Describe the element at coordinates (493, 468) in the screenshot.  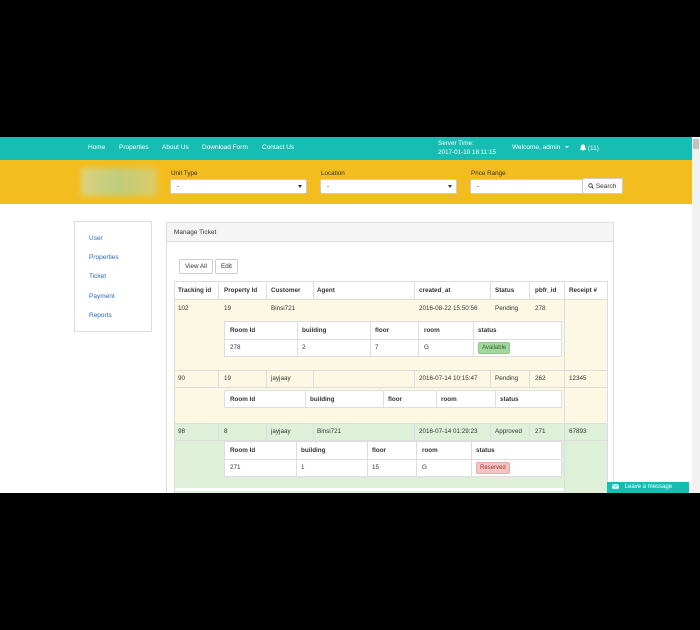
I see `status-badge: Reserved` at that location.